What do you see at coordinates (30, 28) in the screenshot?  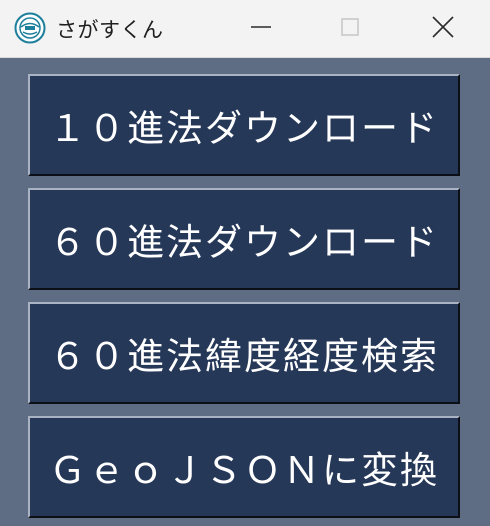 I see `app-logo-icon` at bounding box center [30, 28].